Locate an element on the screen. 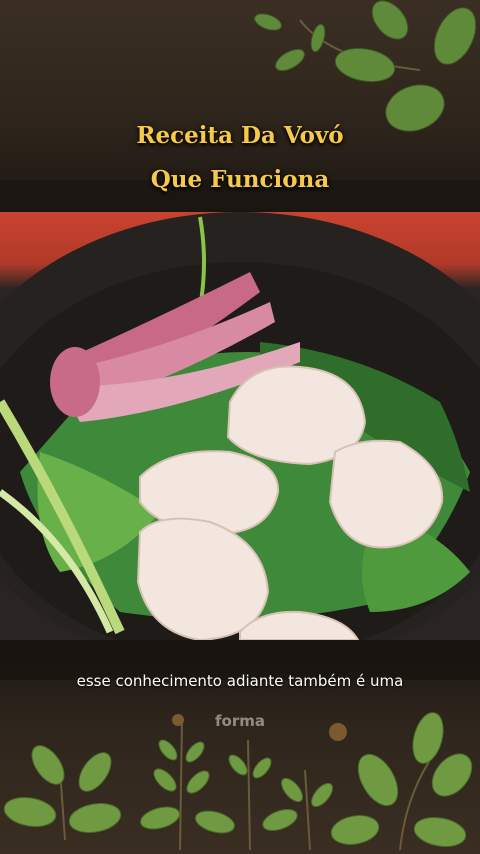 The width and height of the screenshot is (480, 854). title-line-1: Receita Da Vovó is located at coordinates (240, 135).